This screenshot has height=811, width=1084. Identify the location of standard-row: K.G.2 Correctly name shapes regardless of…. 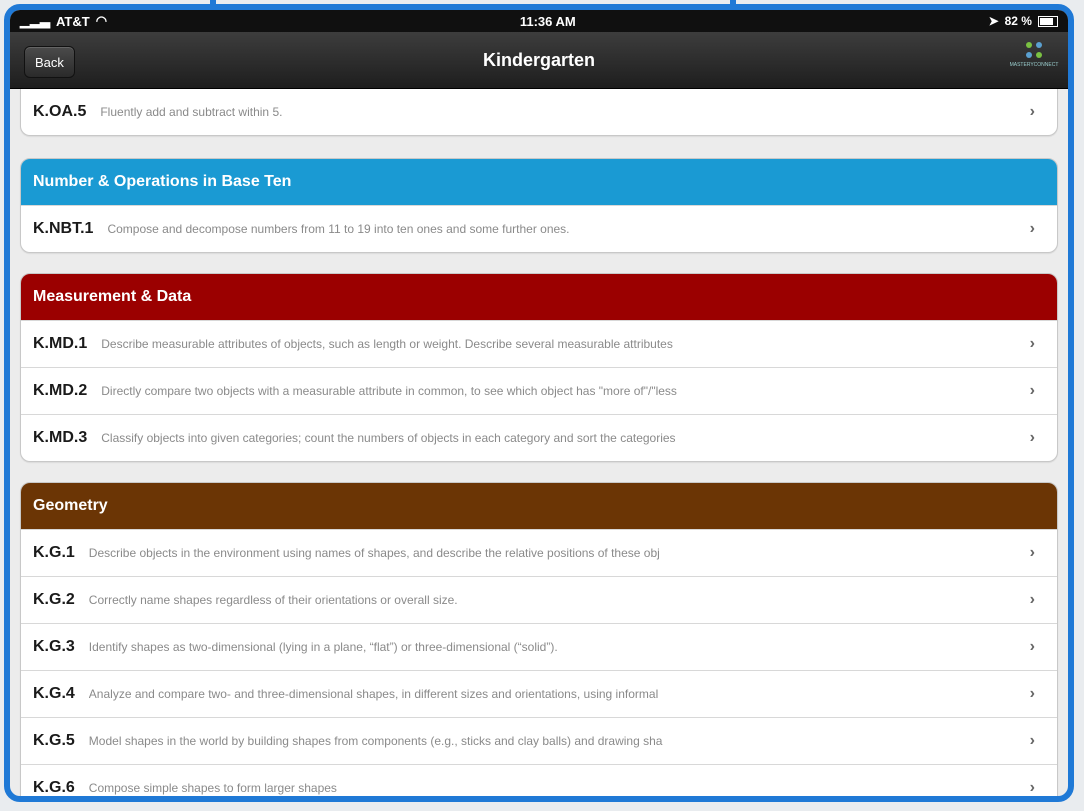
(539, 599).